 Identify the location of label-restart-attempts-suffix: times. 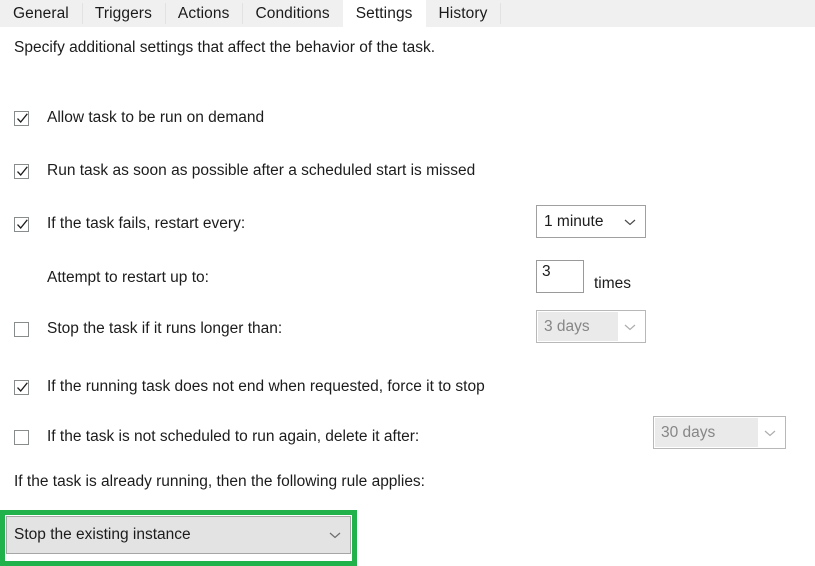
(613, 283).